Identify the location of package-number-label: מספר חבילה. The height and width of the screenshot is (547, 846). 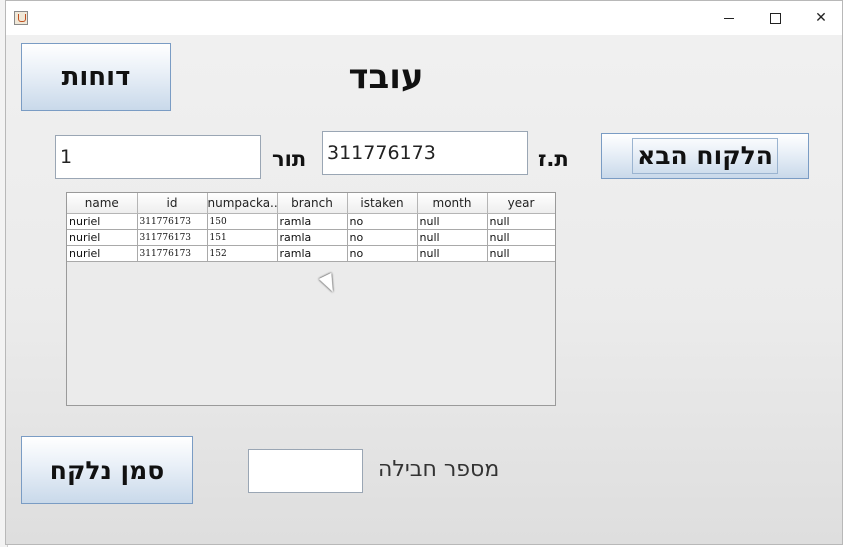
(439, 469).